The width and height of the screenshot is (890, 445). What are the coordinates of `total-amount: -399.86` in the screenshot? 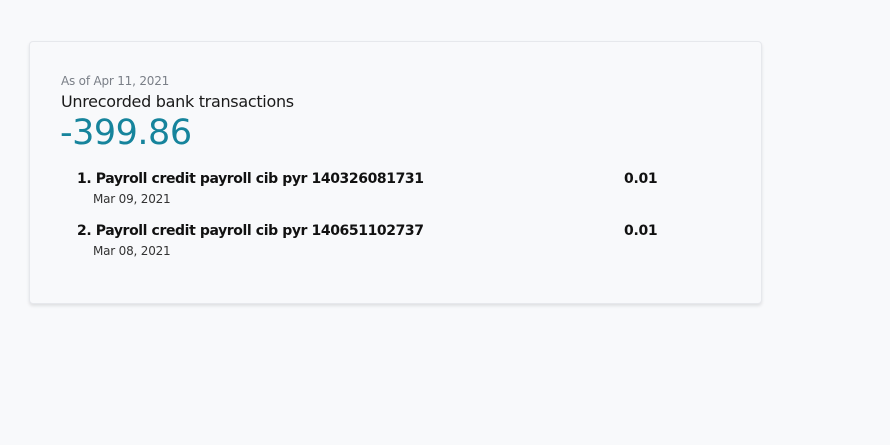 It's located at (126, 133).